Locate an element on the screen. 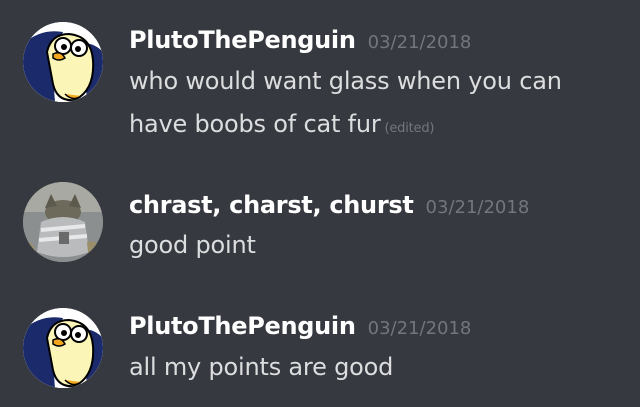 The height and width of the screenshot is (407, 640). message-content: all my points are good is located at coordinates (379, 367).